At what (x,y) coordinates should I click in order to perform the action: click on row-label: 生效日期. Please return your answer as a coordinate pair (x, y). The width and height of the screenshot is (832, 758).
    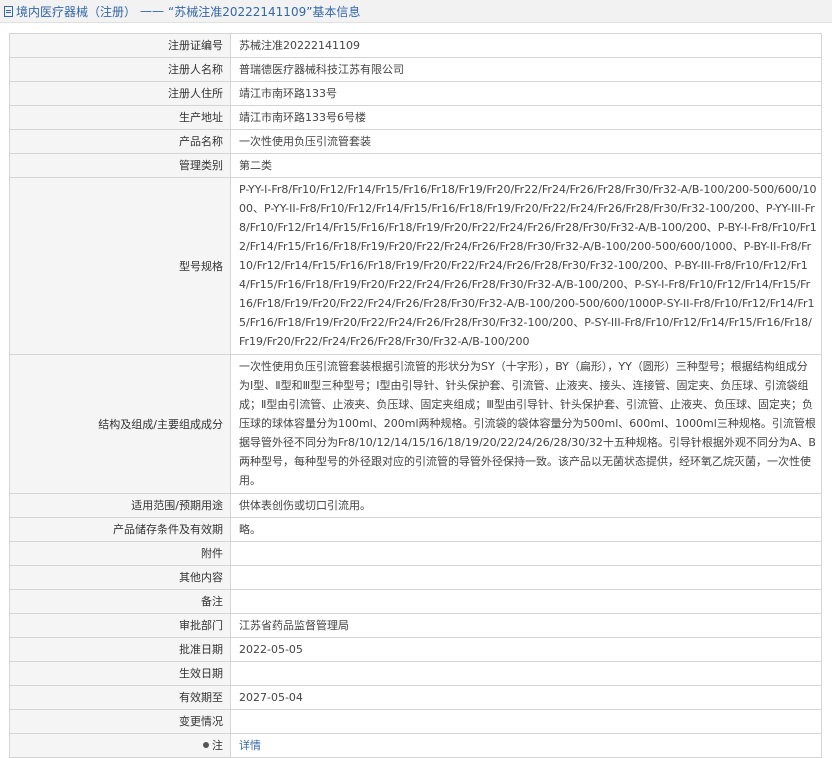
    Looking at the image, I should click on (120, 673).